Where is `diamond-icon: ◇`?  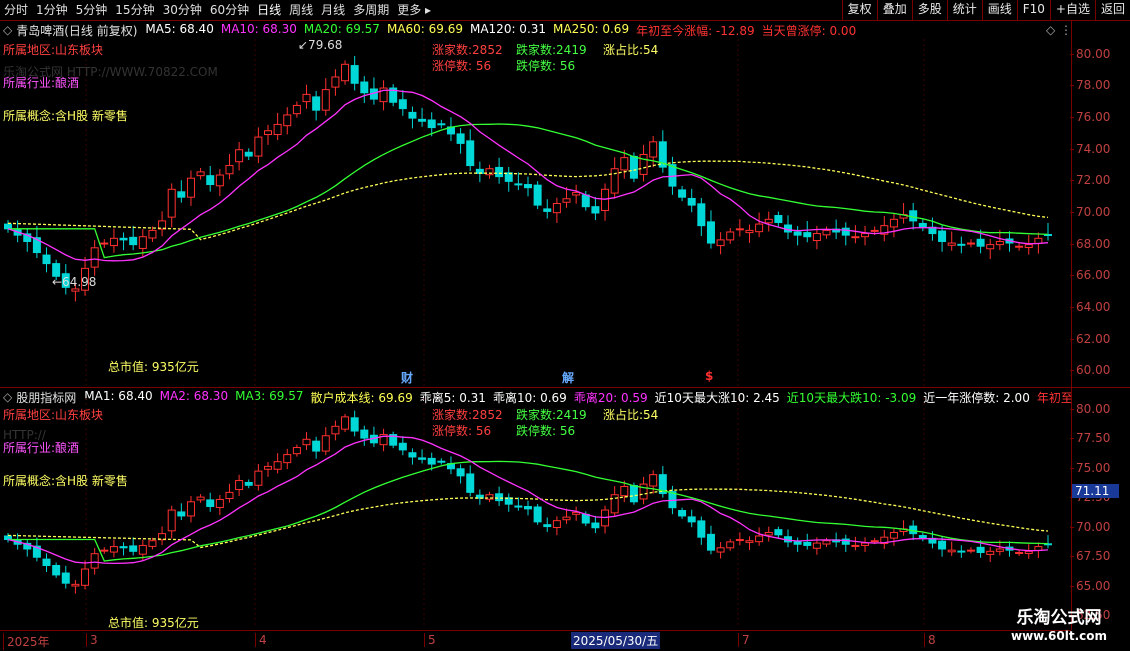 diamond-icon: ◇ is located at coordinates (1050, 30).